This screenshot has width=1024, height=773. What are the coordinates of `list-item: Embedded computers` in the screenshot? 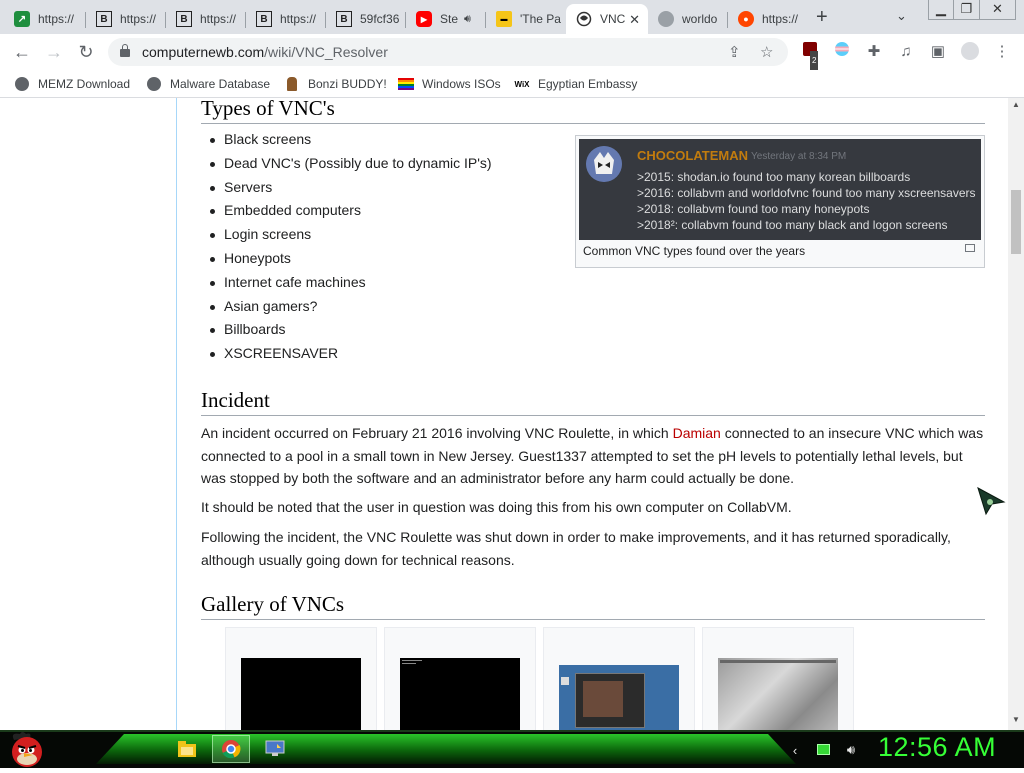 It's located at (351, 211).